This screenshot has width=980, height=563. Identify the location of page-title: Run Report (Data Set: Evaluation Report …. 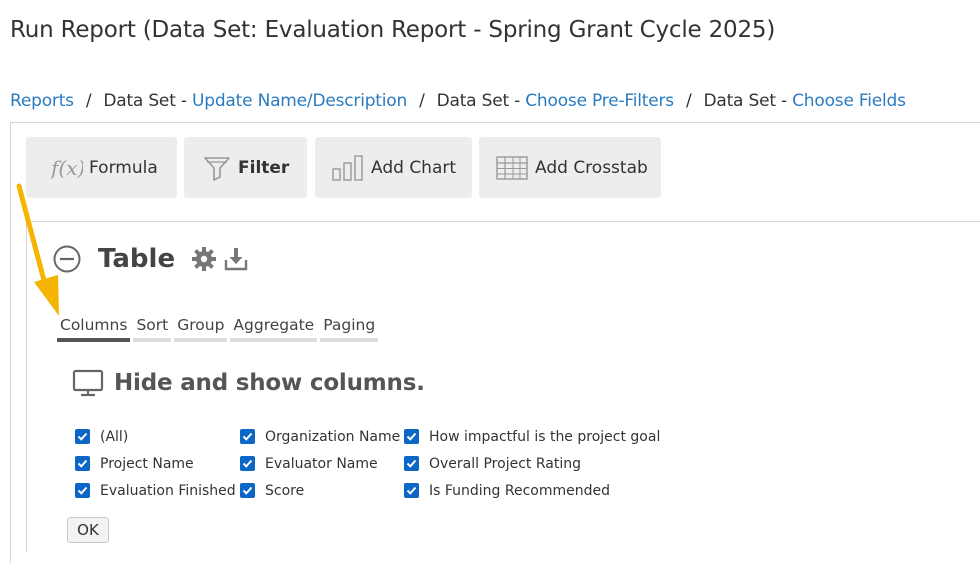
(393, 30).